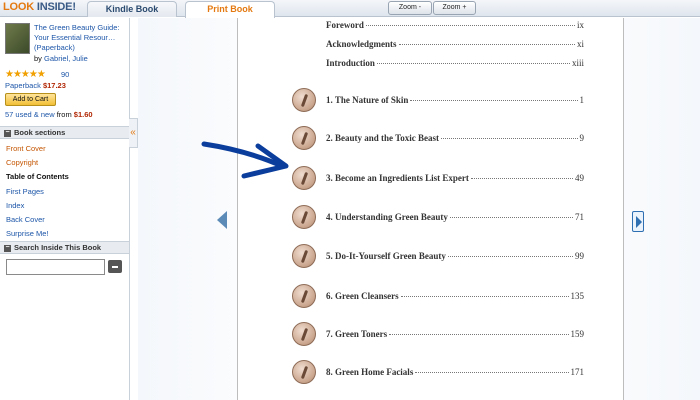  What do you see at coordinates (386, 256) in the screenshot?
I see `toc-entry-label: 5. Do-It-Yourself Green Beauty` at bounding box center [386, 256].